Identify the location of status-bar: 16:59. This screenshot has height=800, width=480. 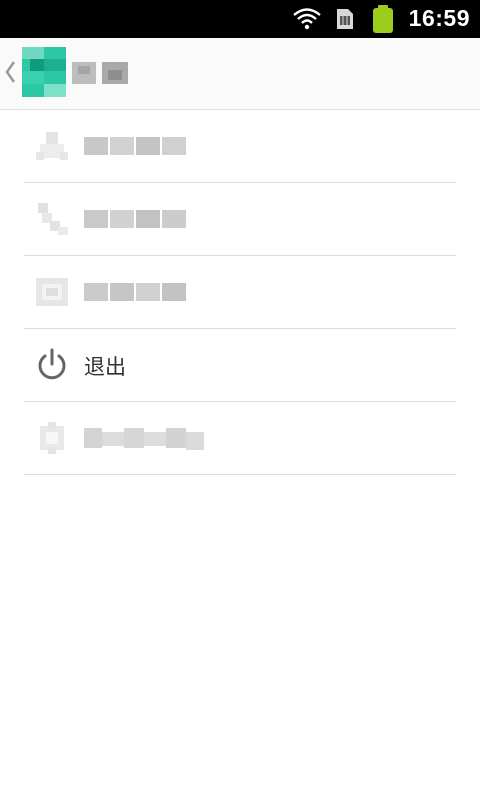
(240, 19).